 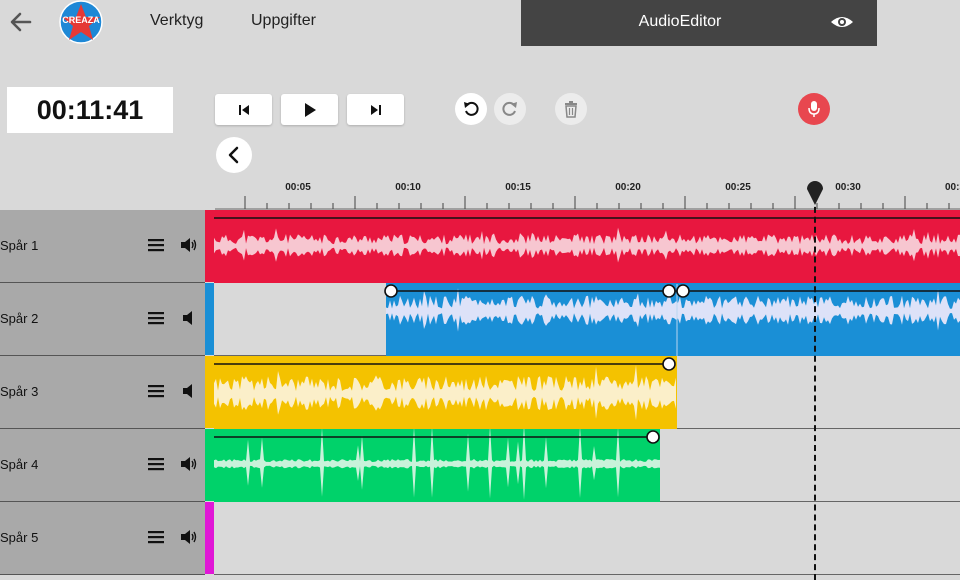 What do you see at coordinates (815, 191) in the screenshot?
I see `playhead-marker-icon` at bounding box center [815, 191].